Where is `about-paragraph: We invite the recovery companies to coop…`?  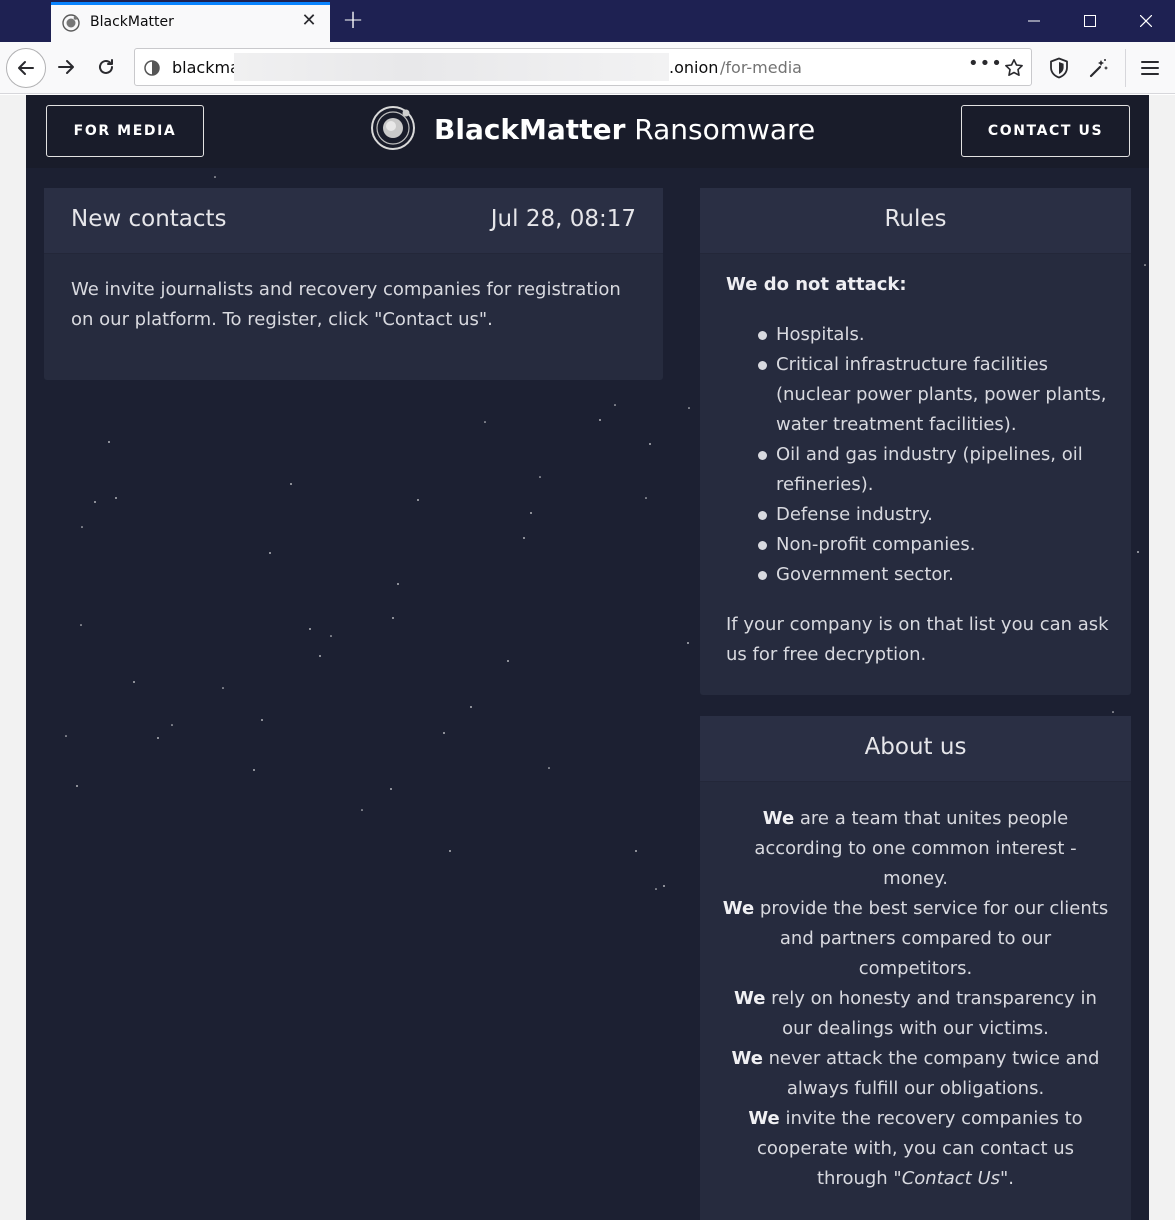 about-paragraph: We invite the recovery companies to coop… is located at coordinates (915, 1148).